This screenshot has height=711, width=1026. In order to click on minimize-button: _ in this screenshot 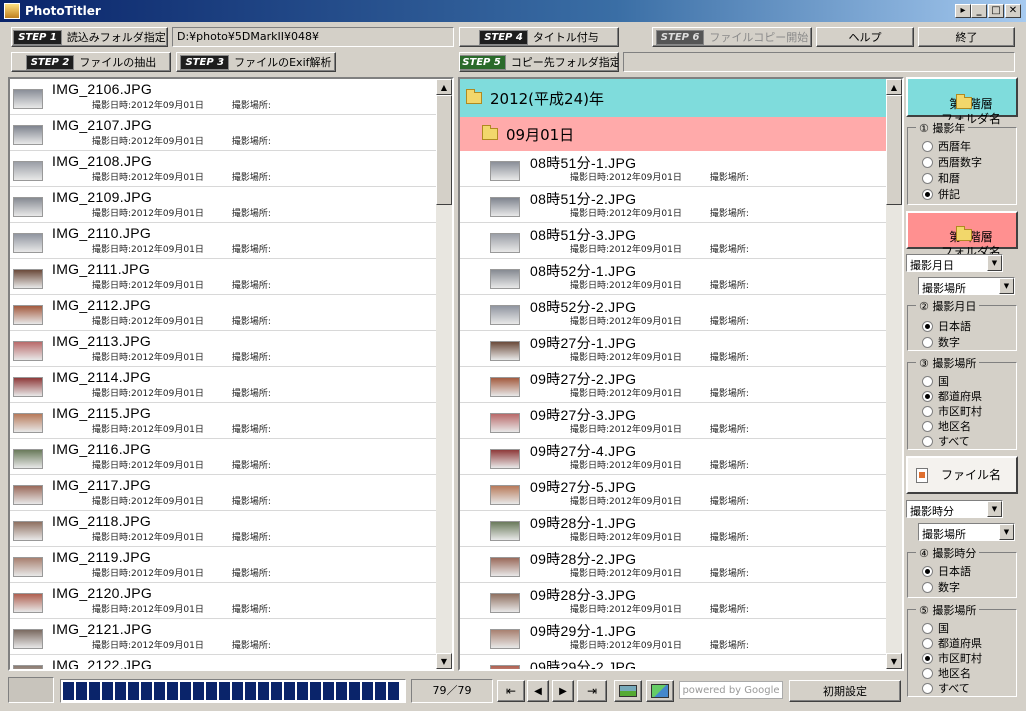, I will do `click(979, 11)`.